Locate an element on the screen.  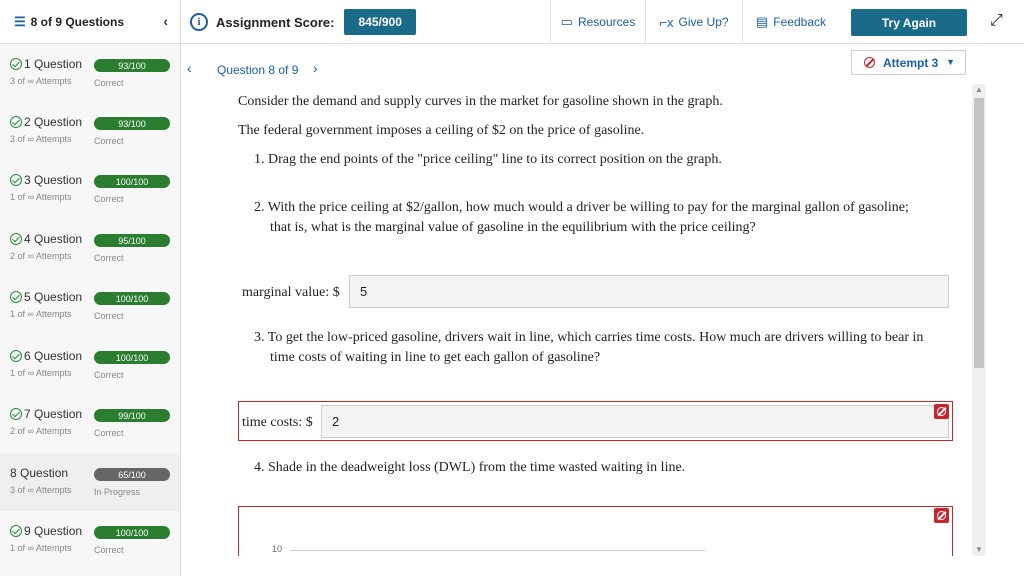
next-question-icon: › is located at coordinates (315, 68).